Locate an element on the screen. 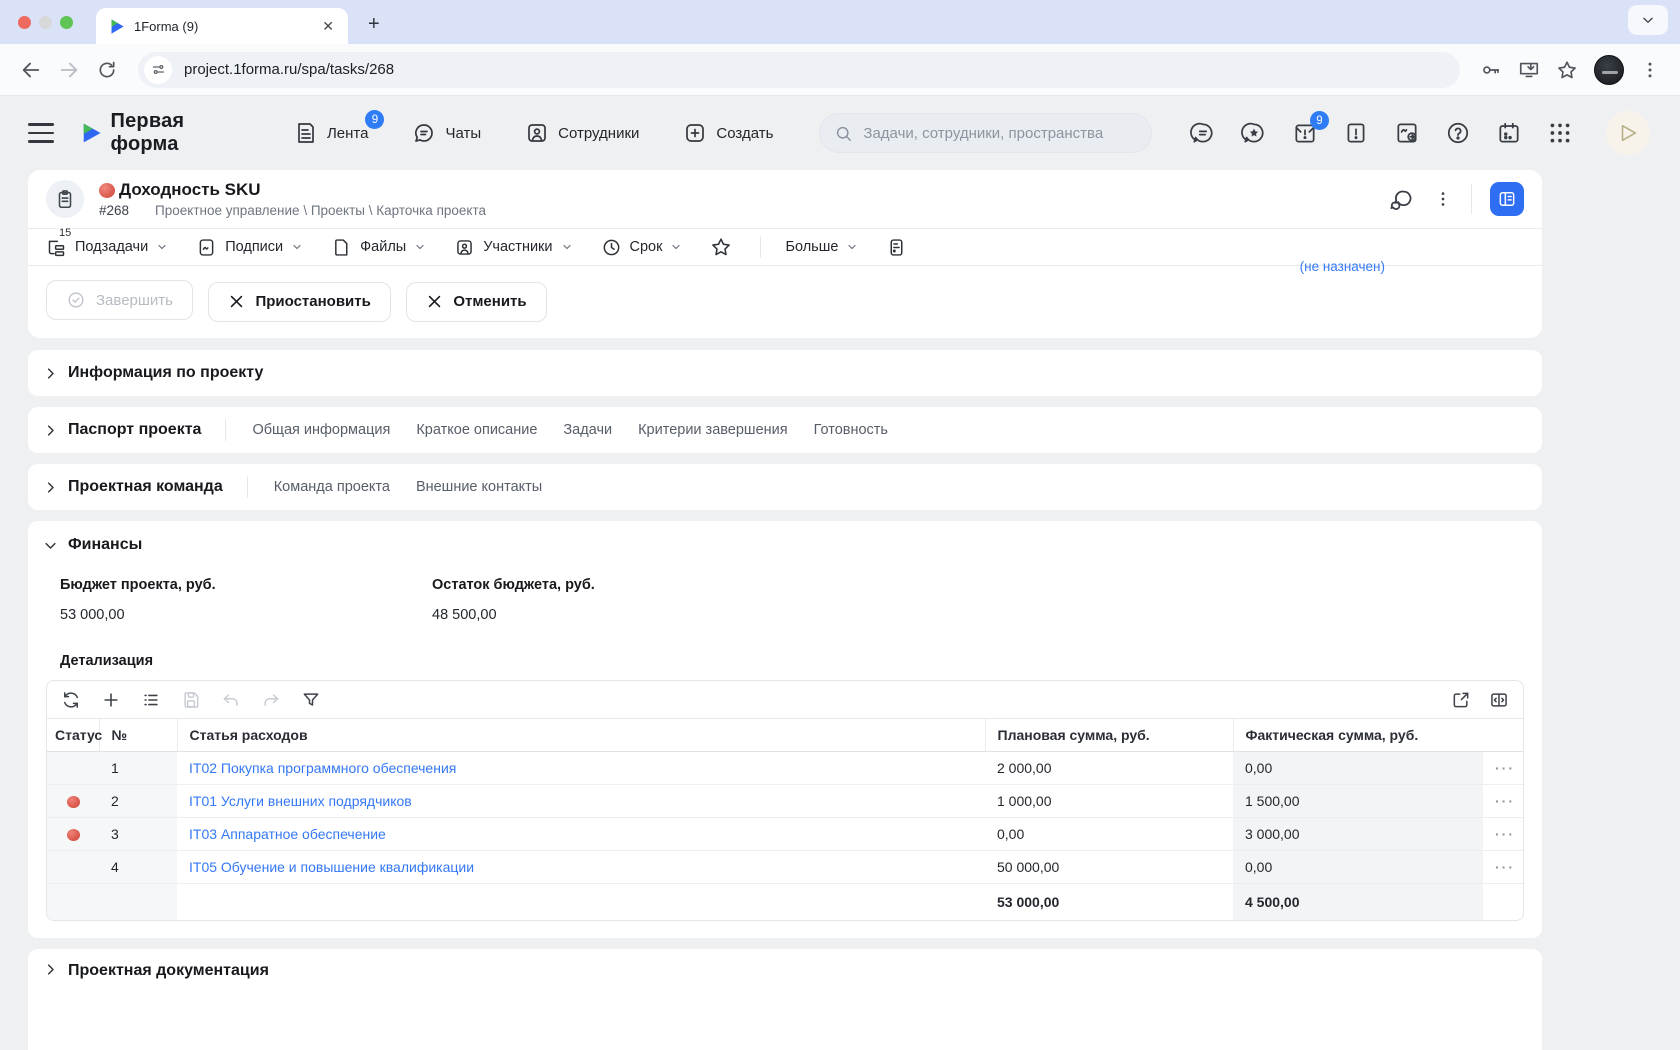  side-panel-toggle-button is located at coordinates (1507, 199).